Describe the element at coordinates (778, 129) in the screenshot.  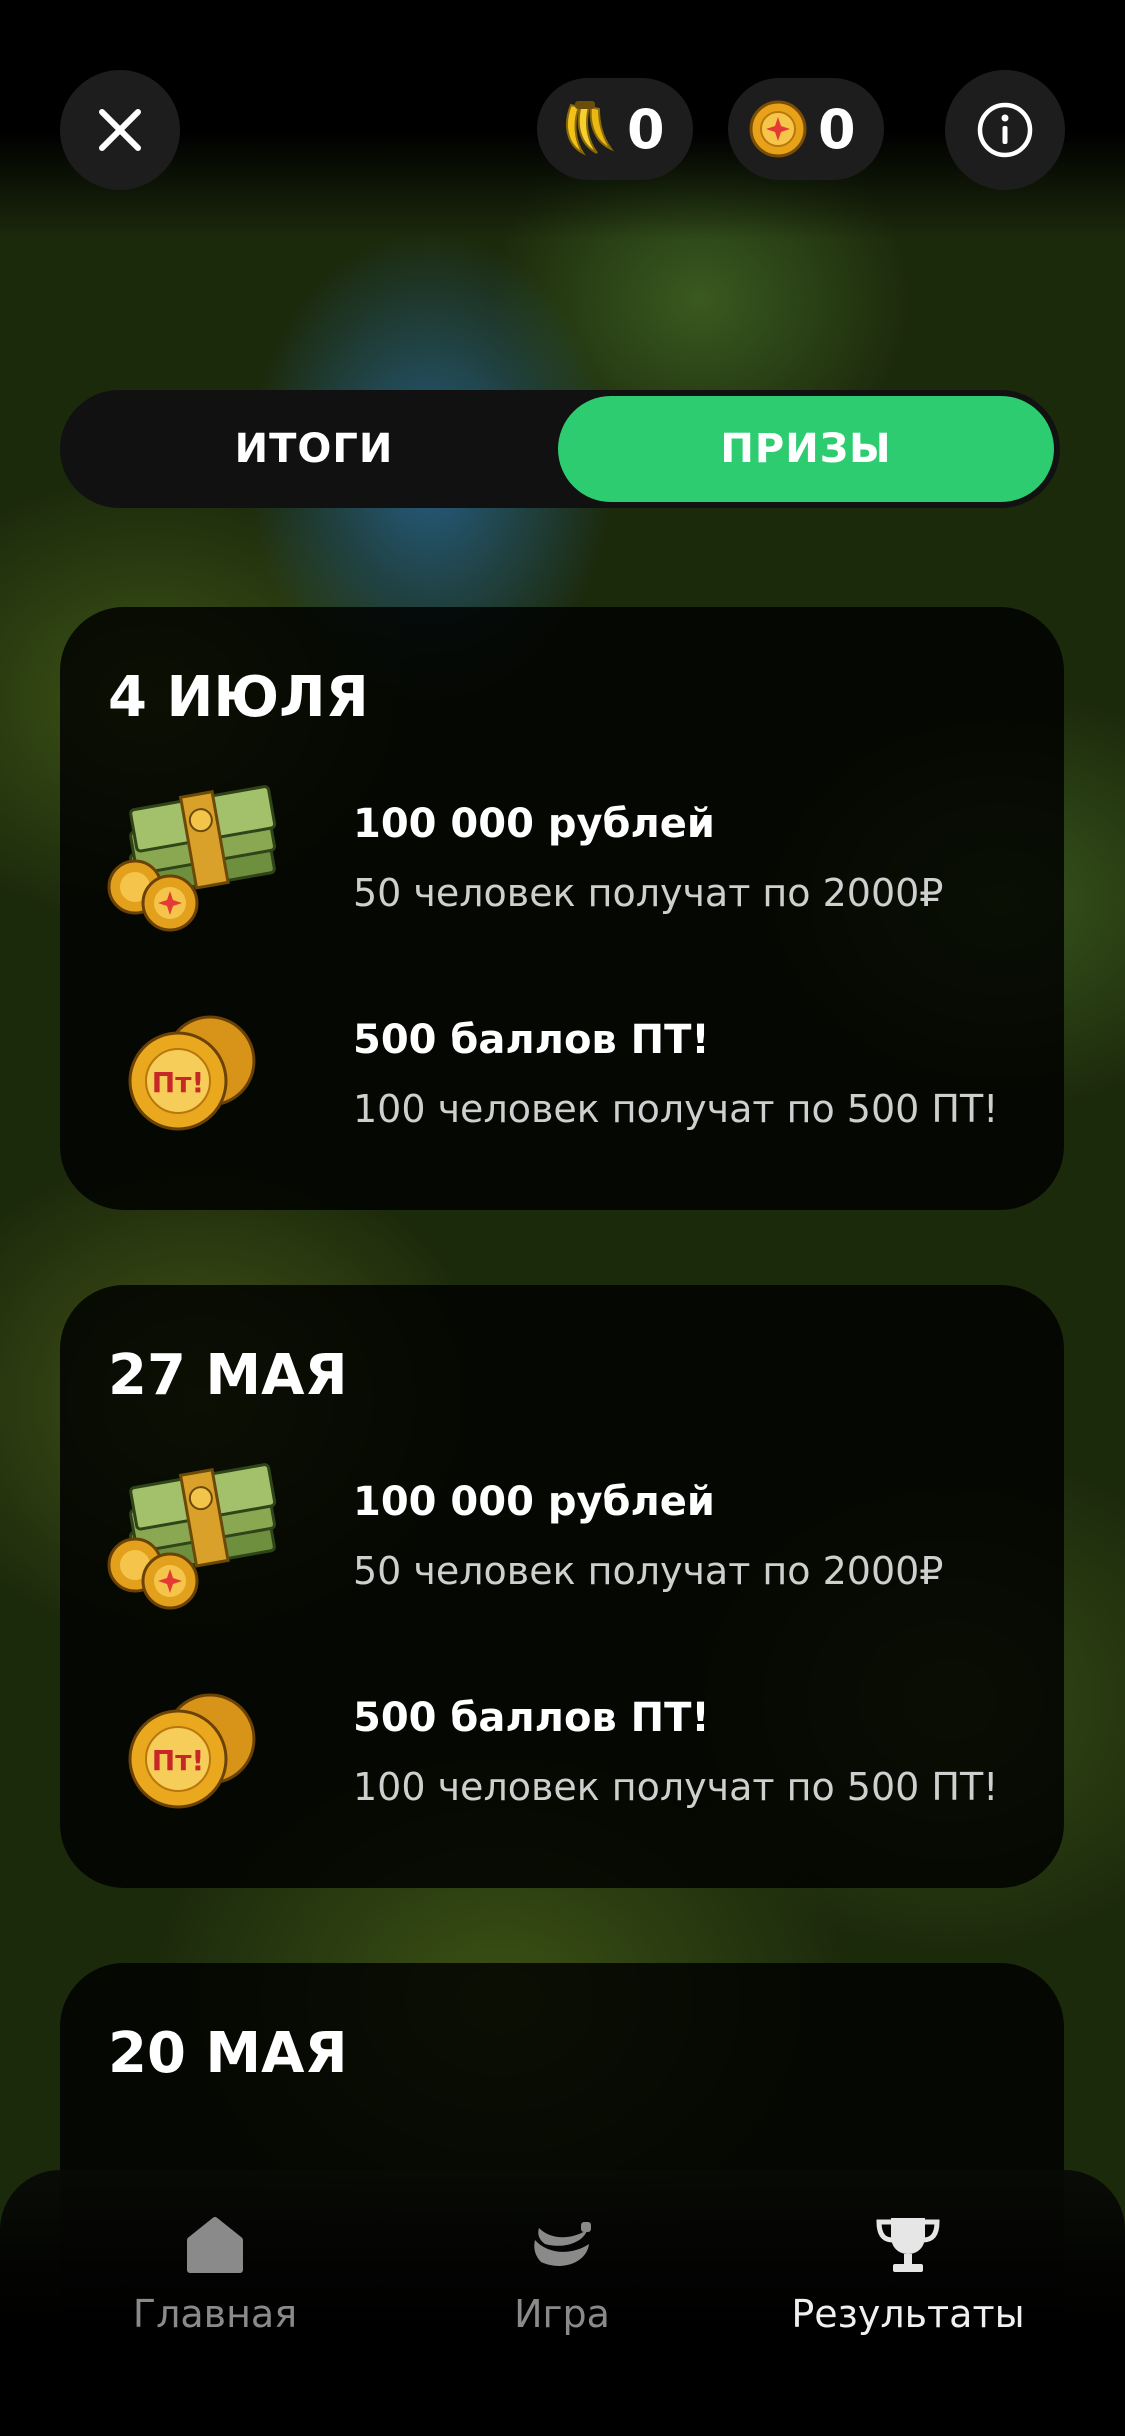
I see `pt-chip-icon` at that location.